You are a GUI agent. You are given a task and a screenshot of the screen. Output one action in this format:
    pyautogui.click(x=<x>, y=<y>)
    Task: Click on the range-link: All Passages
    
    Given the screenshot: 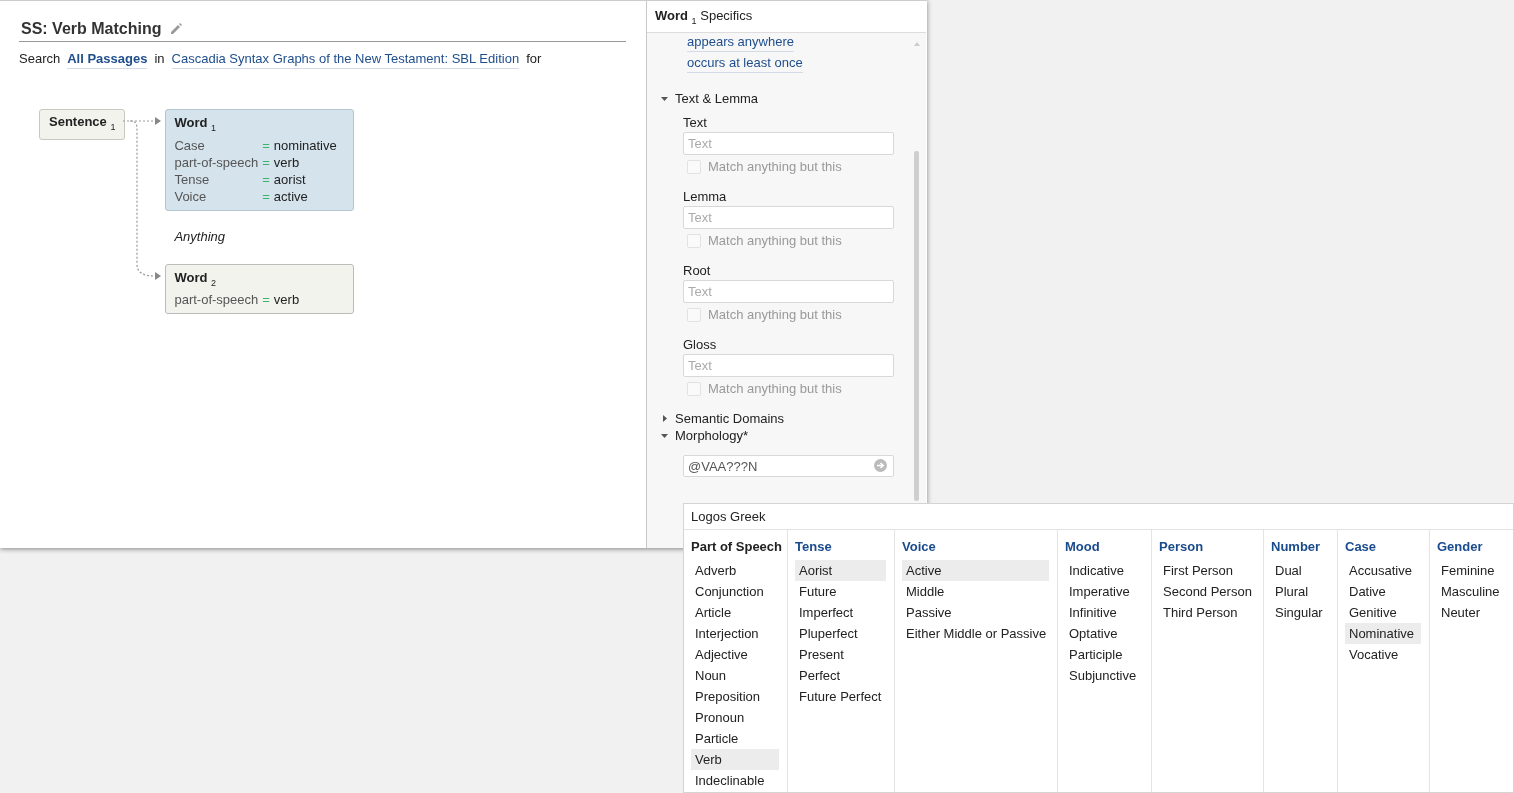 What is the action you would take?
    pyautogui.click(x=107, y=59)
    